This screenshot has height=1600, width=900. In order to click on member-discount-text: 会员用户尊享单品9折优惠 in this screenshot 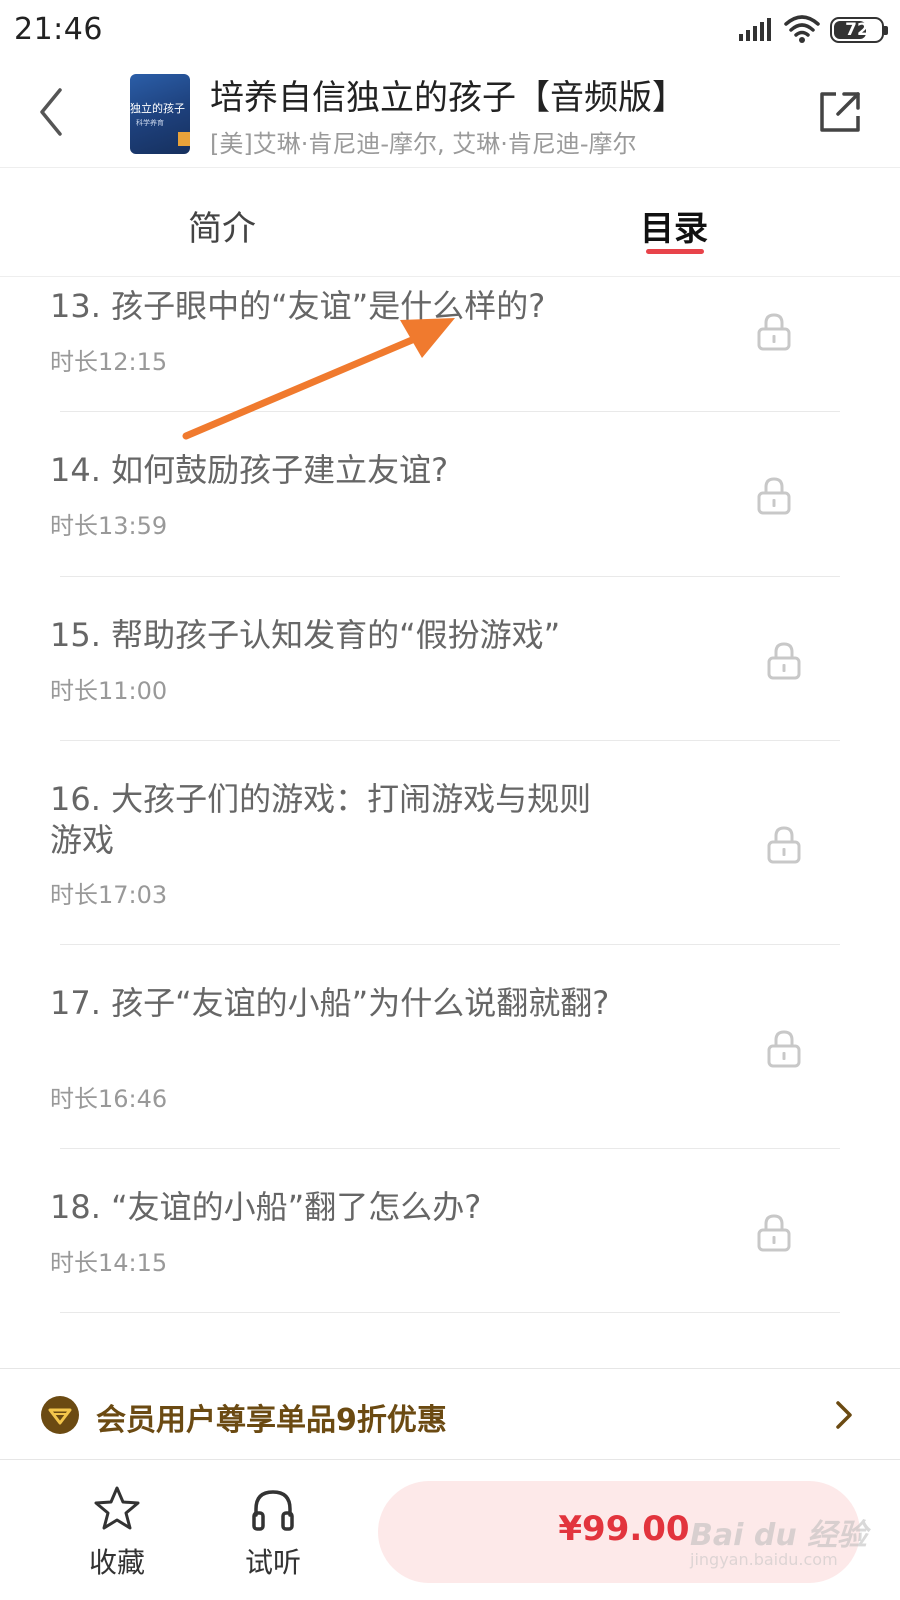, I will do `click(271, 1420)`.